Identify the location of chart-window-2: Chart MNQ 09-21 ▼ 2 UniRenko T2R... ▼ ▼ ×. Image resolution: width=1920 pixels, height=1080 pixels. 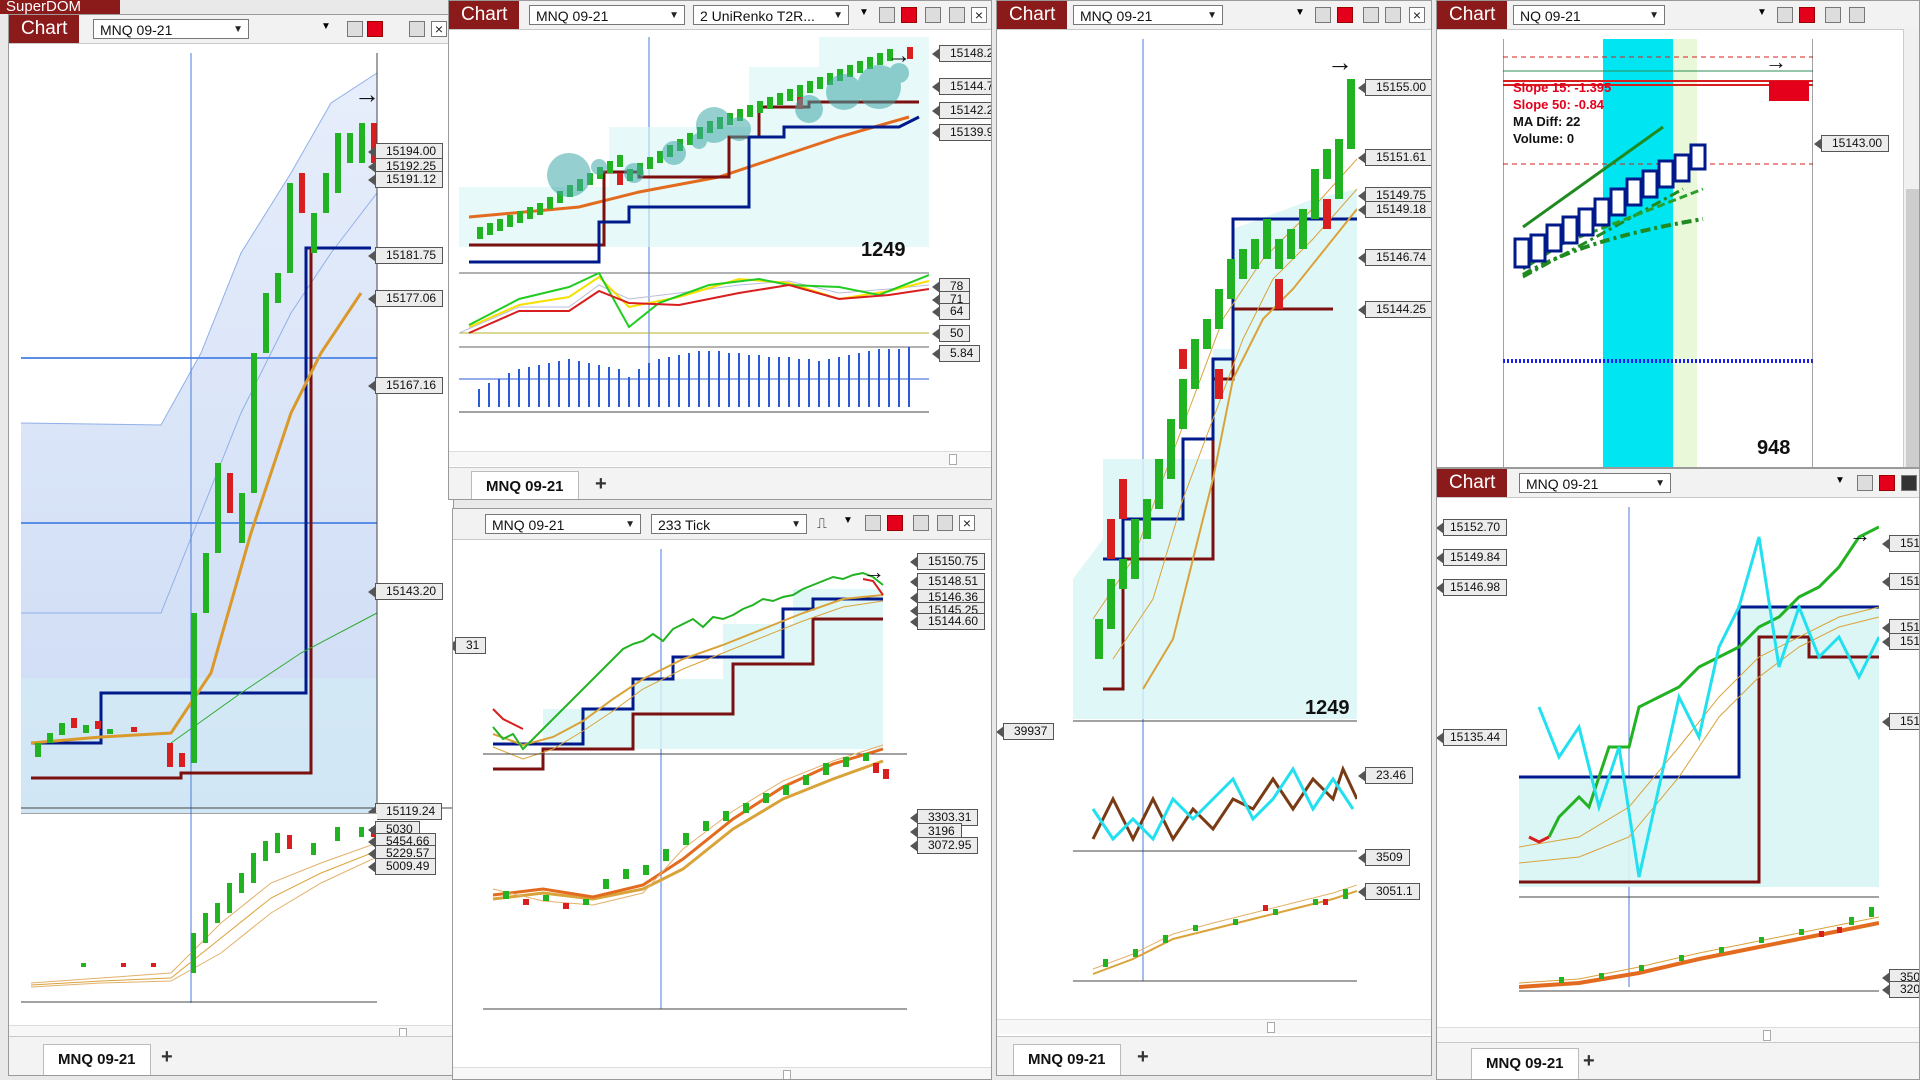
(720, 250).